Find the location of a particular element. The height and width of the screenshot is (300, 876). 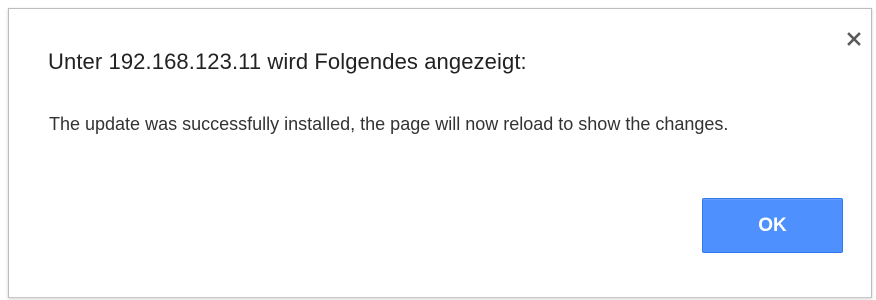

close-icon is located at coordinates (854, 39).